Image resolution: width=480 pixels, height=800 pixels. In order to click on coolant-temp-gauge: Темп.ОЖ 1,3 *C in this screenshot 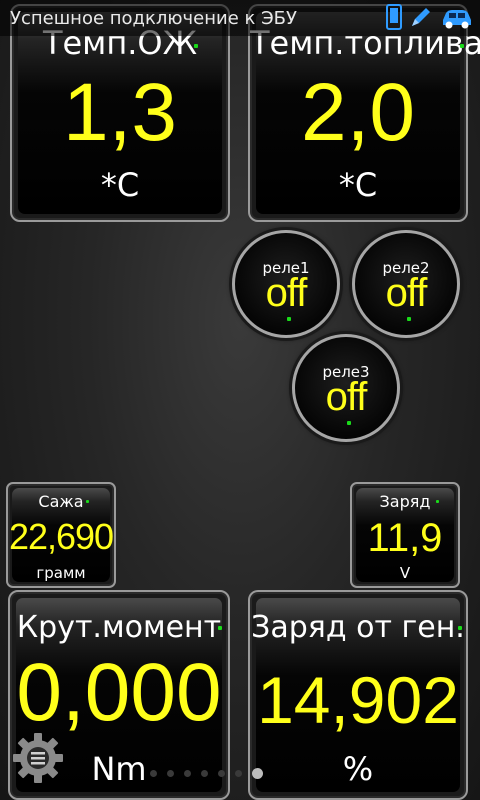, I will do `click(120, 113)`.